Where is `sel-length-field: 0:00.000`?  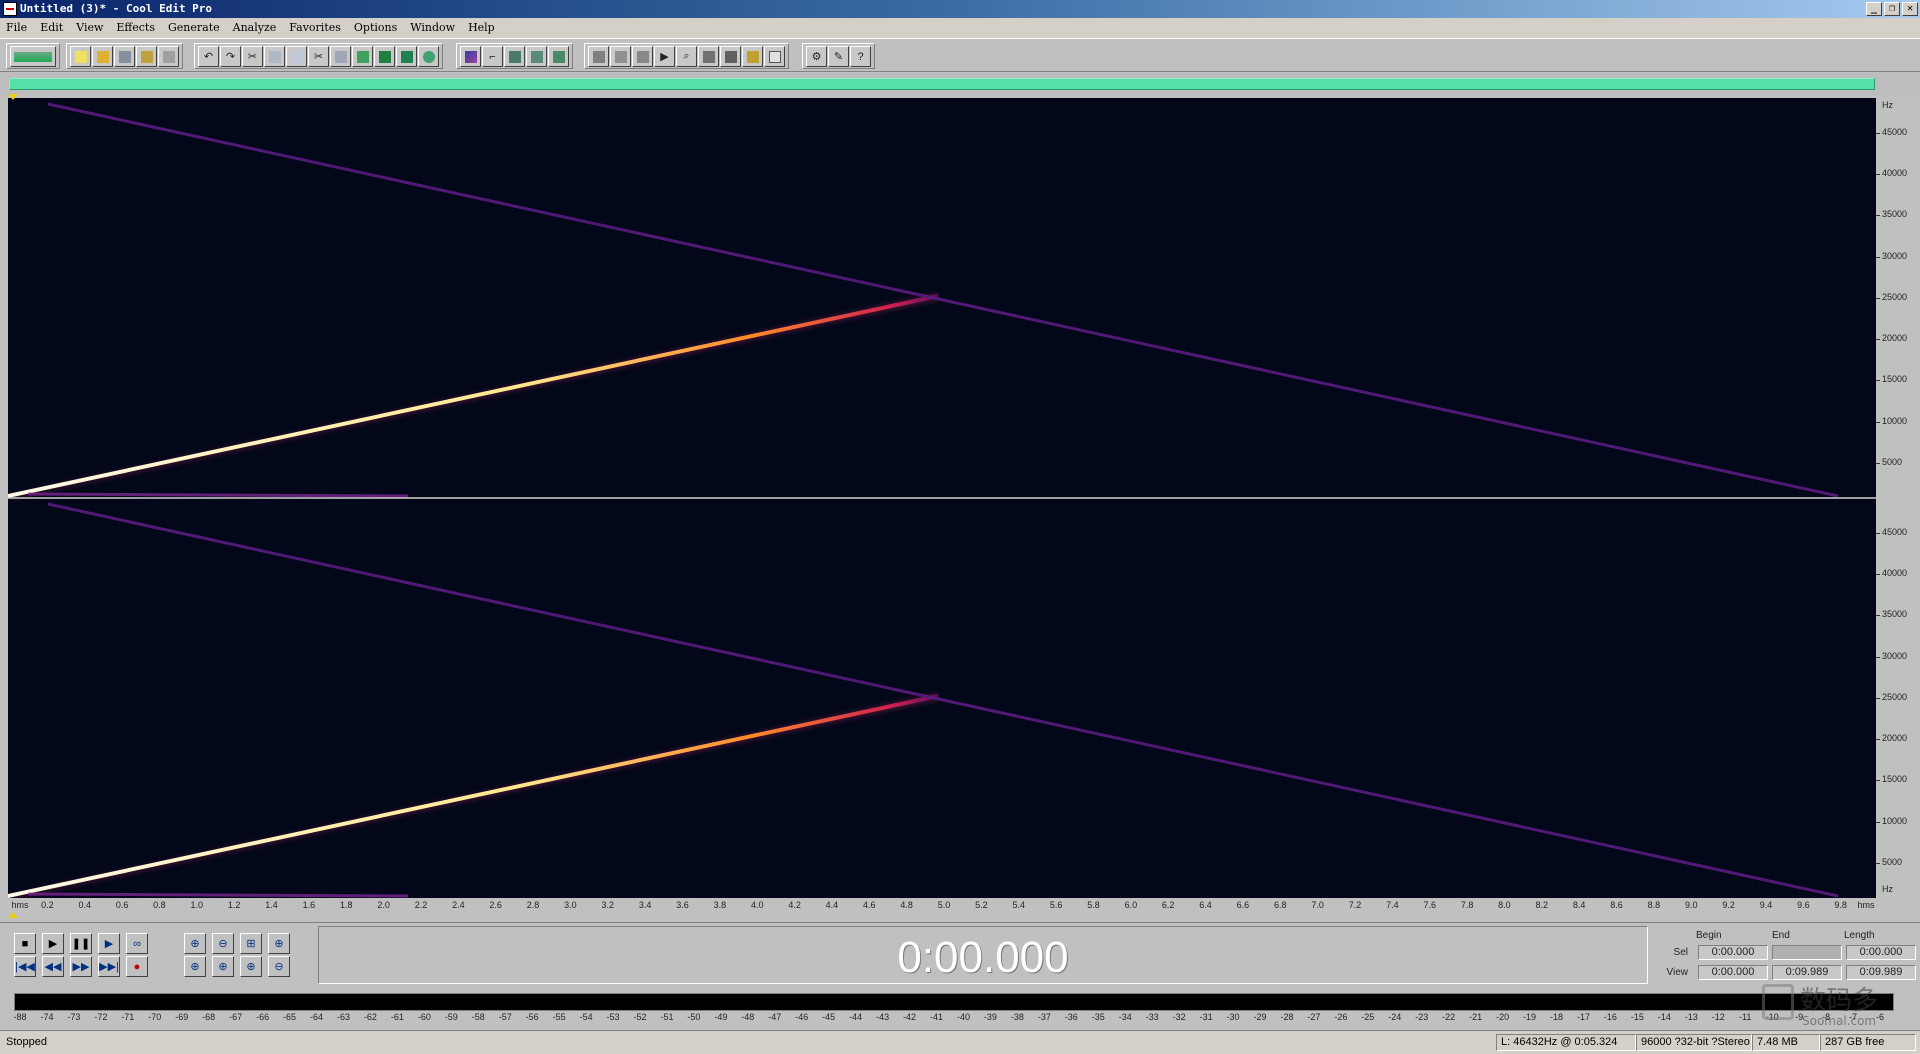 sel-length-field: 0:00.000 is located at coordinates (1881, 952).